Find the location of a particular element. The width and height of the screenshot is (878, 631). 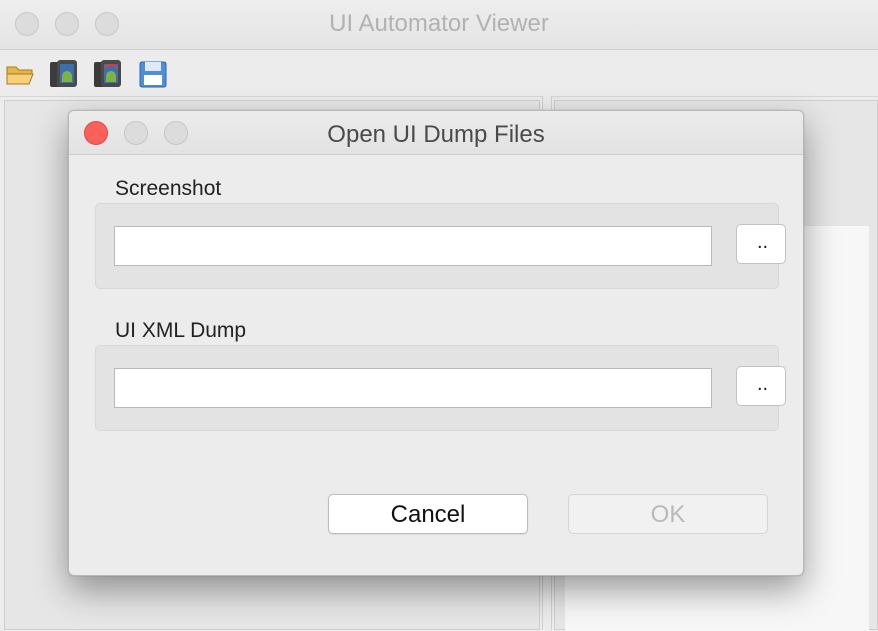

screenshot-group: .. is located at coordinates (440, 246).